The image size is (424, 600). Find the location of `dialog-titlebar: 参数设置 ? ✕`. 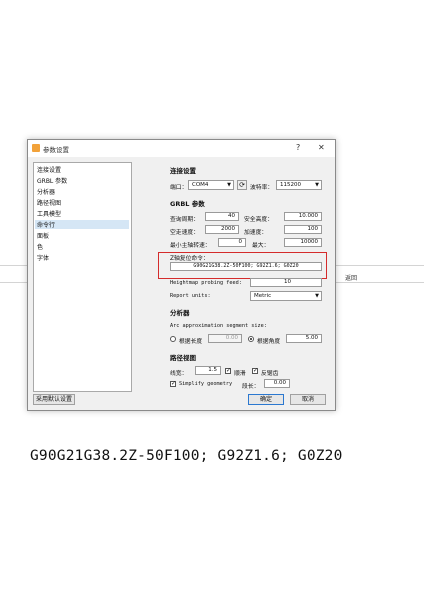

dialog-titlebar: 参数设置 ? ✕ is located at coordinates (181, 148).